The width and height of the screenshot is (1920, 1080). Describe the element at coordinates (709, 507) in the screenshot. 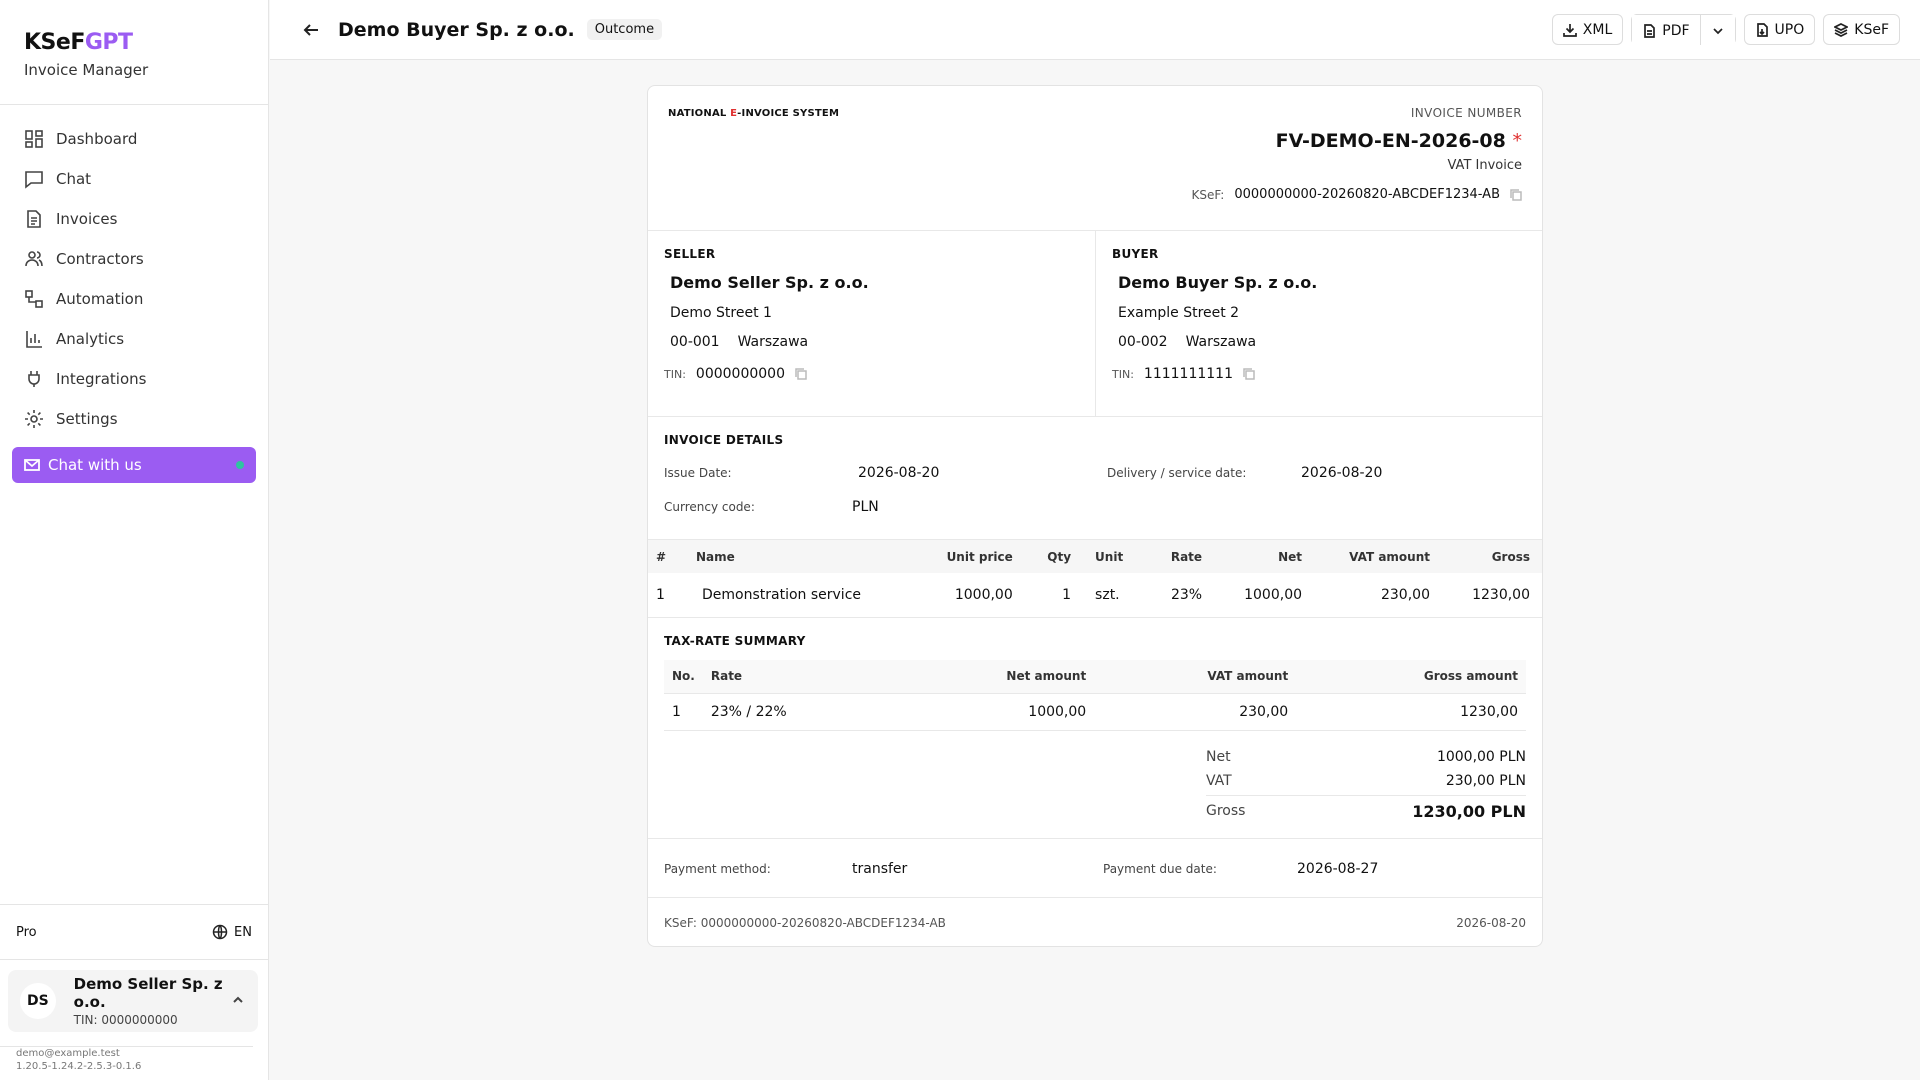

I see `currency-label: Currency code:` at that location.